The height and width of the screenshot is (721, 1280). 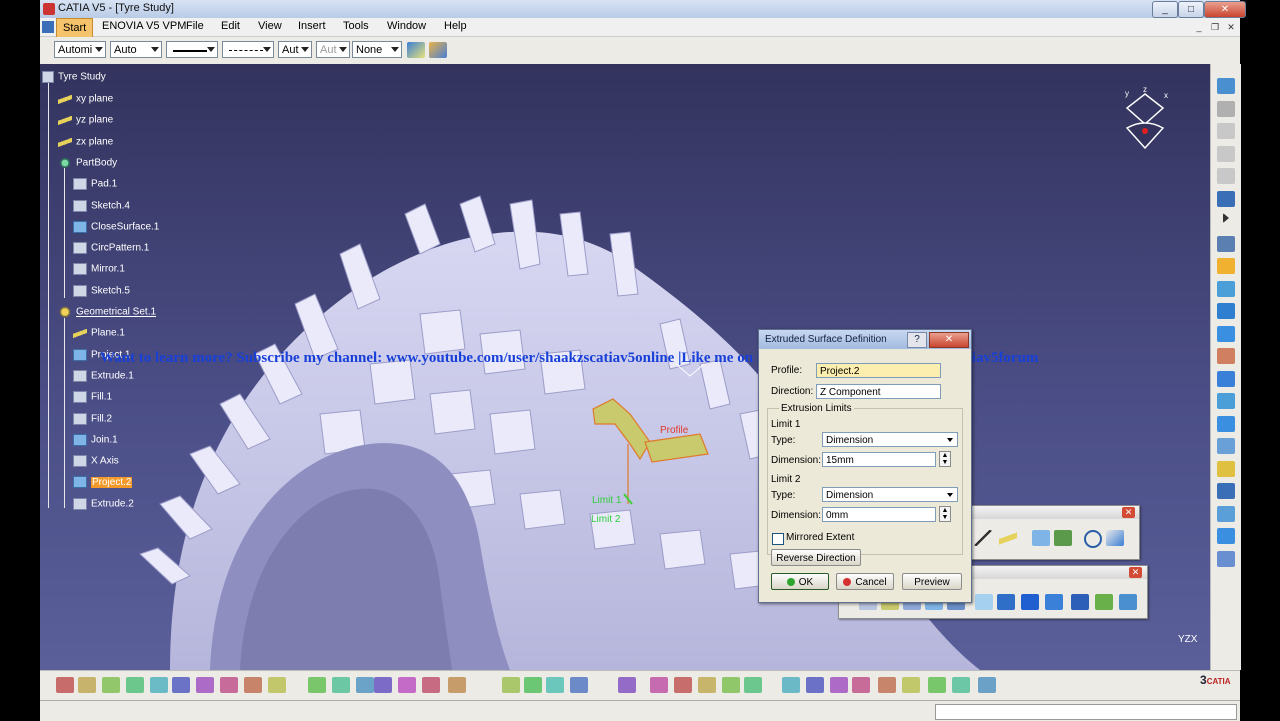 I want to click on view2-icon, so click(x=1226, y=153).